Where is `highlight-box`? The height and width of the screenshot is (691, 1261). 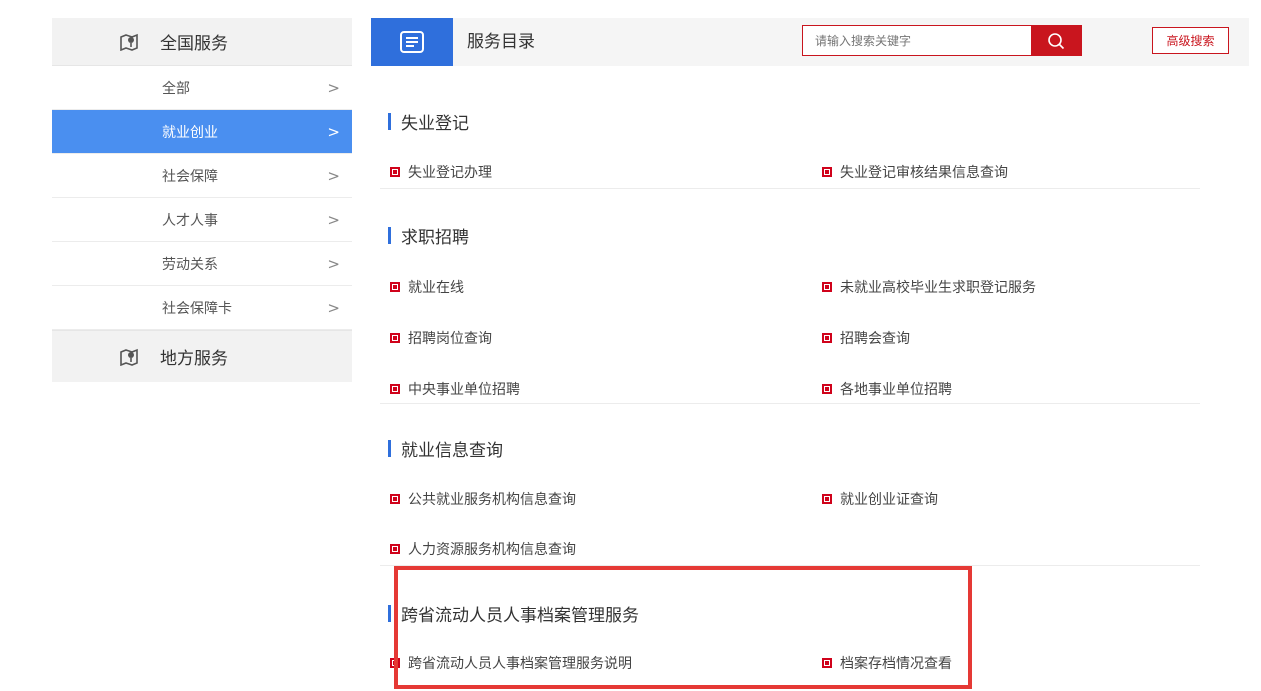
highlight-box is located at coordinates (683, 627).